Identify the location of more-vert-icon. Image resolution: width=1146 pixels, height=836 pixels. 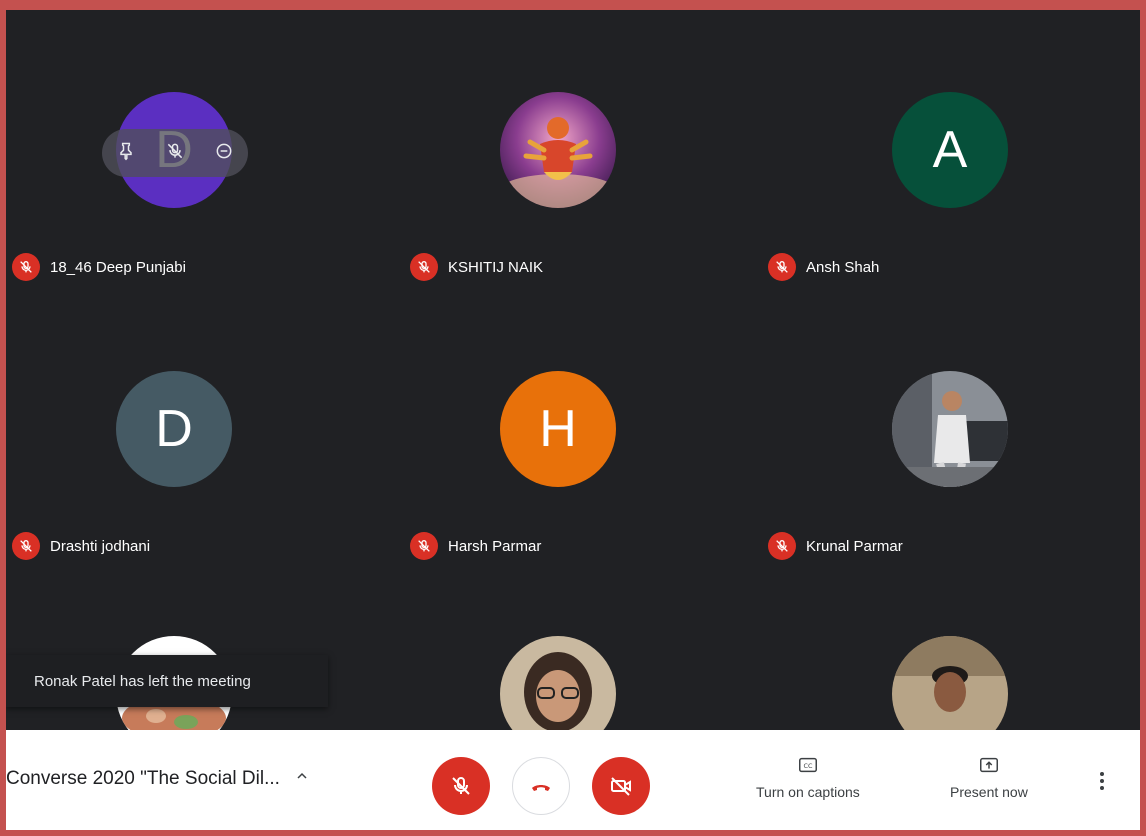
(1102, 781).